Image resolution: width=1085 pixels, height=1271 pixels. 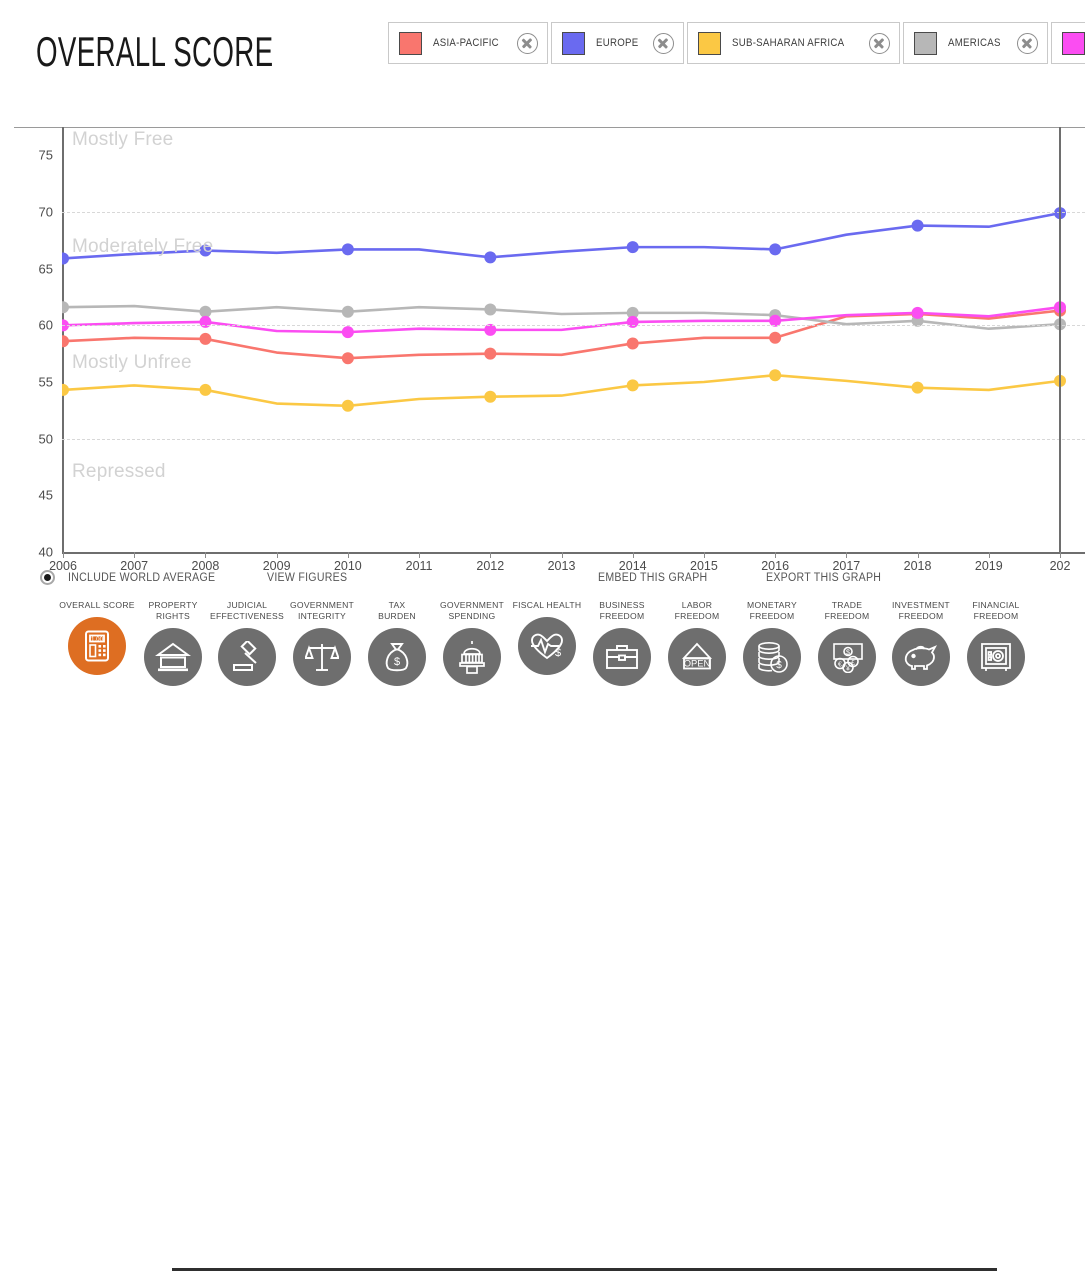 What do you see at coordinates (921, 657) in the screenshot?
I see `piggy-bank-icon` at bounding box center [921, 657].